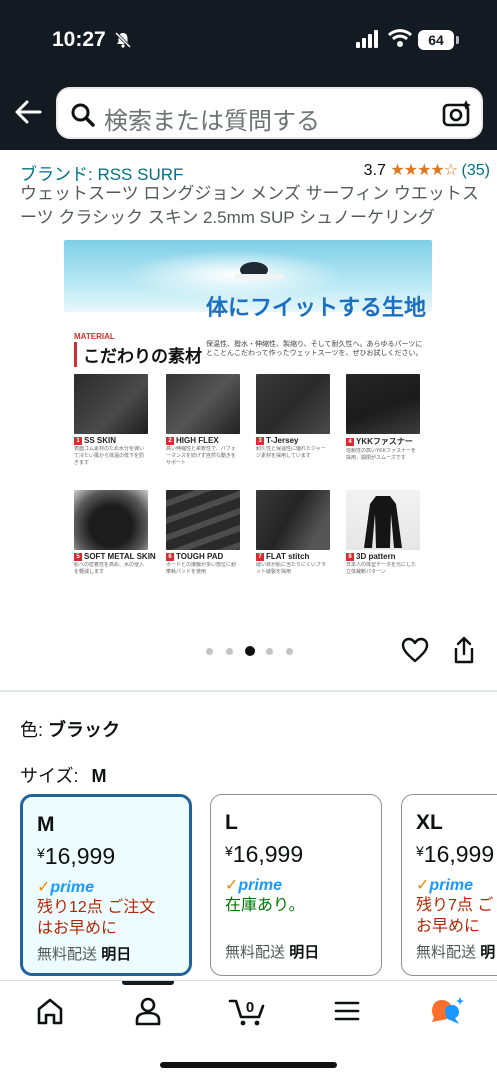  What do you see at coordinates (231, 822) in the screenshot?
I see `size-name: L` at bounding box center [231, 822].